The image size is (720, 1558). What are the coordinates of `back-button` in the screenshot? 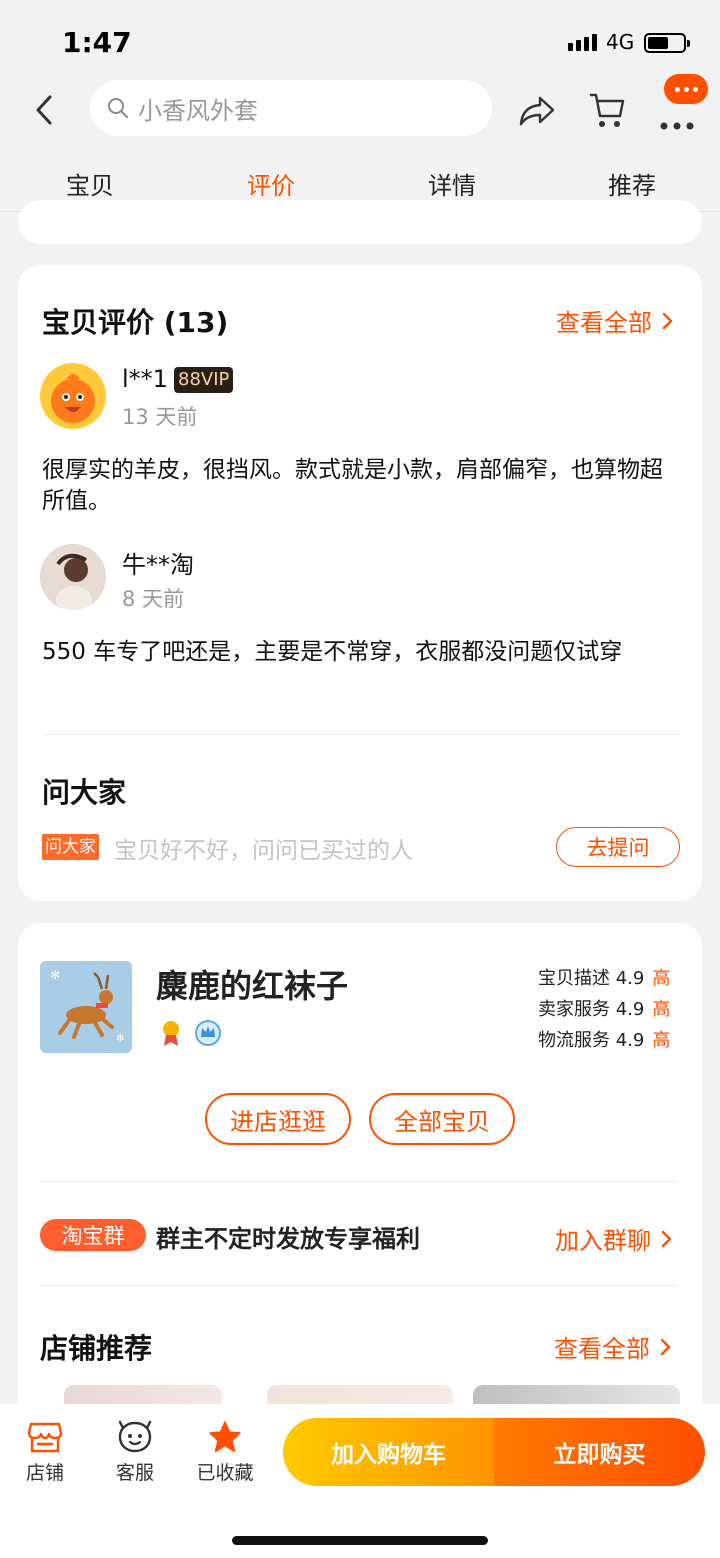 It's located at (45, 110).